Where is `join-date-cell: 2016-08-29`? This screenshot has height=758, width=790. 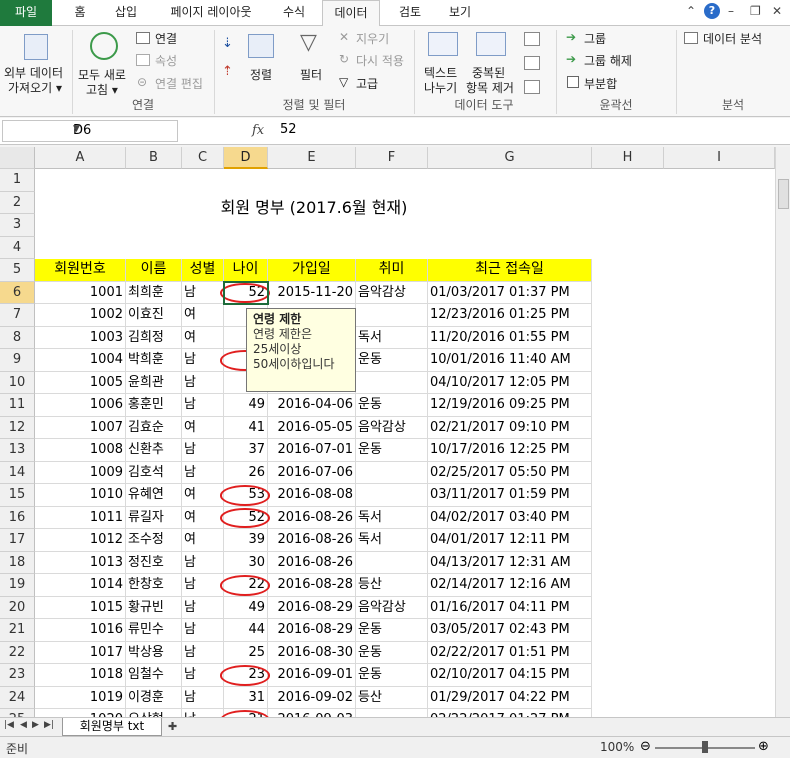
join-date-cell: 2016-08-29 is located at coordinates (312, 630).